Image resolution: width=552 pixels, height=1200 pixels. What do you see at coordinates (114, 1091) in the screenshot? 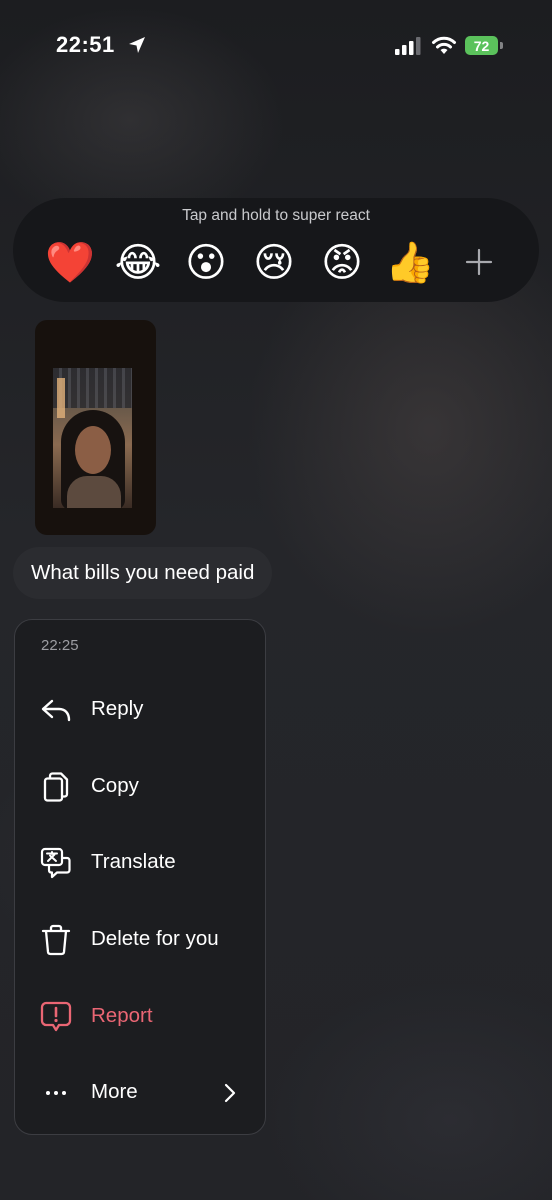
I see `menu-label-more: More` at bounding box center [114, 1091].